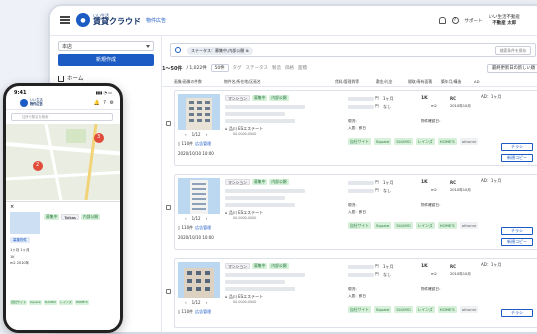  I want to click on status-badge: 募集中, so click(259, 266).